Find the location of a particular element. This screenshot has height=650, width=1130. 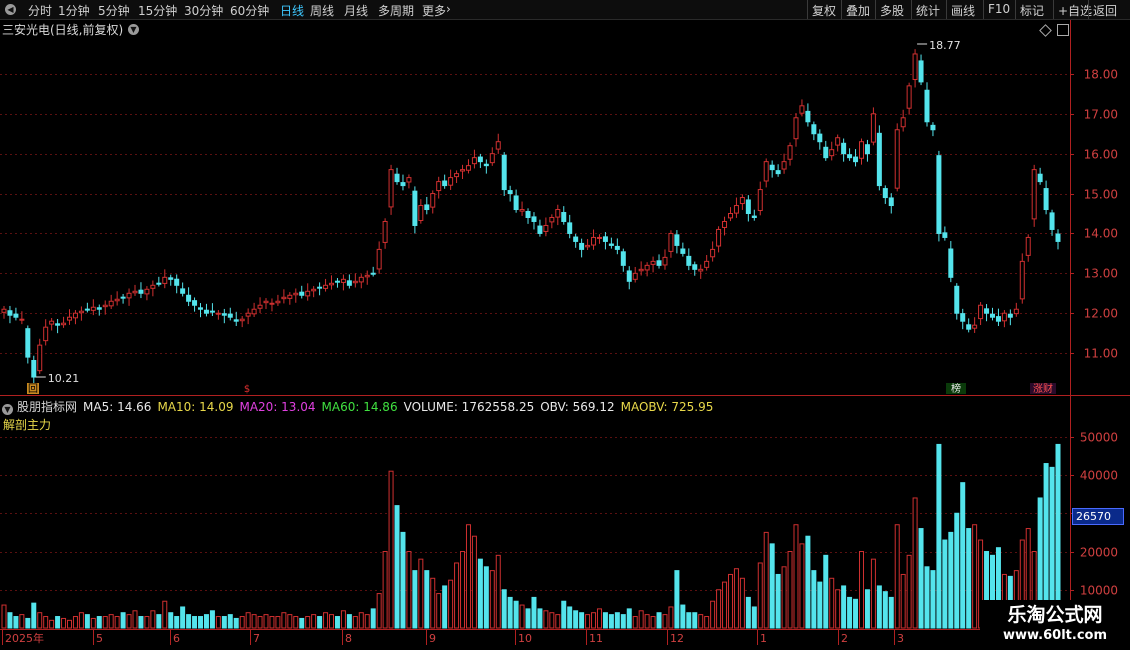

toolbar-action-5: F10 is located at coordinates (999, 9).